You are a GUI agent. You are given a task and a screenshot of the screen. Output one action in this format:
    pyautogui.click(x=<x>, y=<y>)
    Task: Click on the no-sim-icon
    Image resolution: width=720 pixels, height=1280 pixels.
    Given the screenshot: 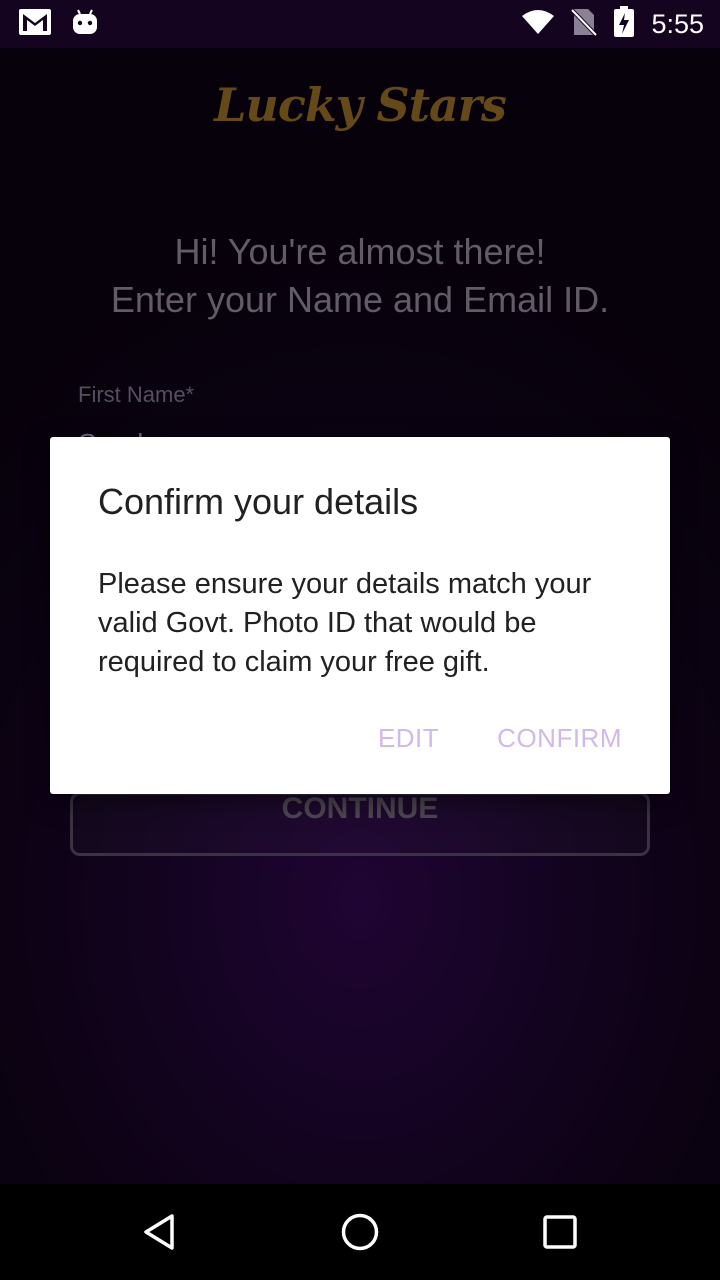 What is the action you would take?
    pyautogui.click(x=584, y=24)
    